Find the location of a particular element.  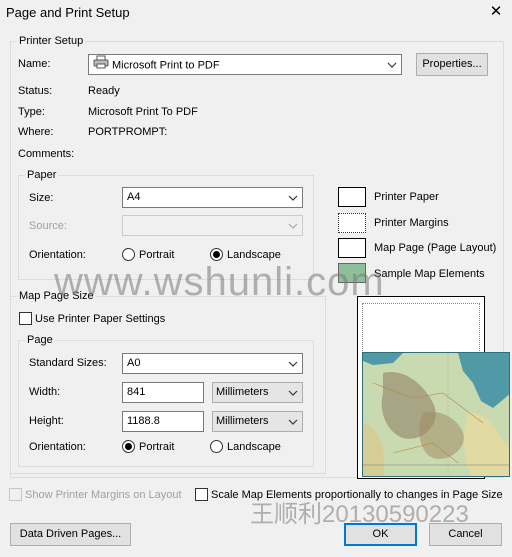

paper-portrait-label: Portrait is located at coordinates (156, 255).